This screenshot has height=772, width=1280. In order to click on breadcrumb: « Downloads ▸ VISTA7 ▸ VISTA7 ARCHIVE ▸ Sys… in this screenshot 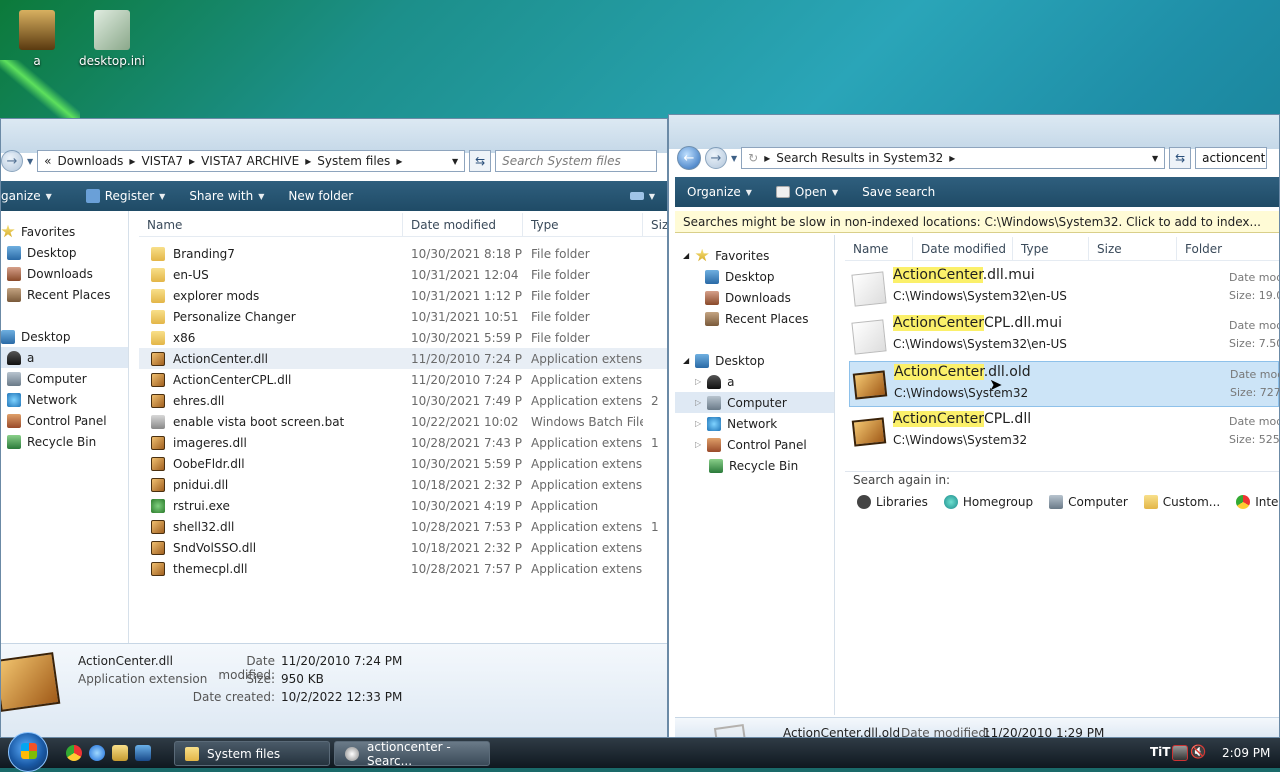, I will do `click(251, 161)`.